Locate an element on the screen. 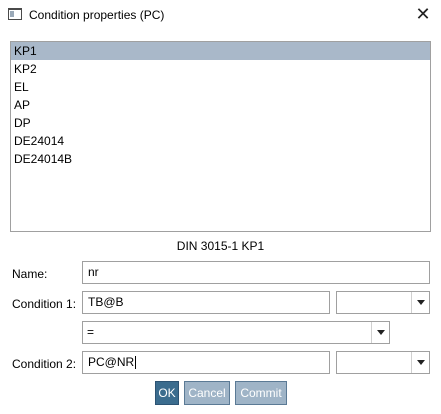  condition-2-label: Condition 2: is located at coordinates (44, 364).